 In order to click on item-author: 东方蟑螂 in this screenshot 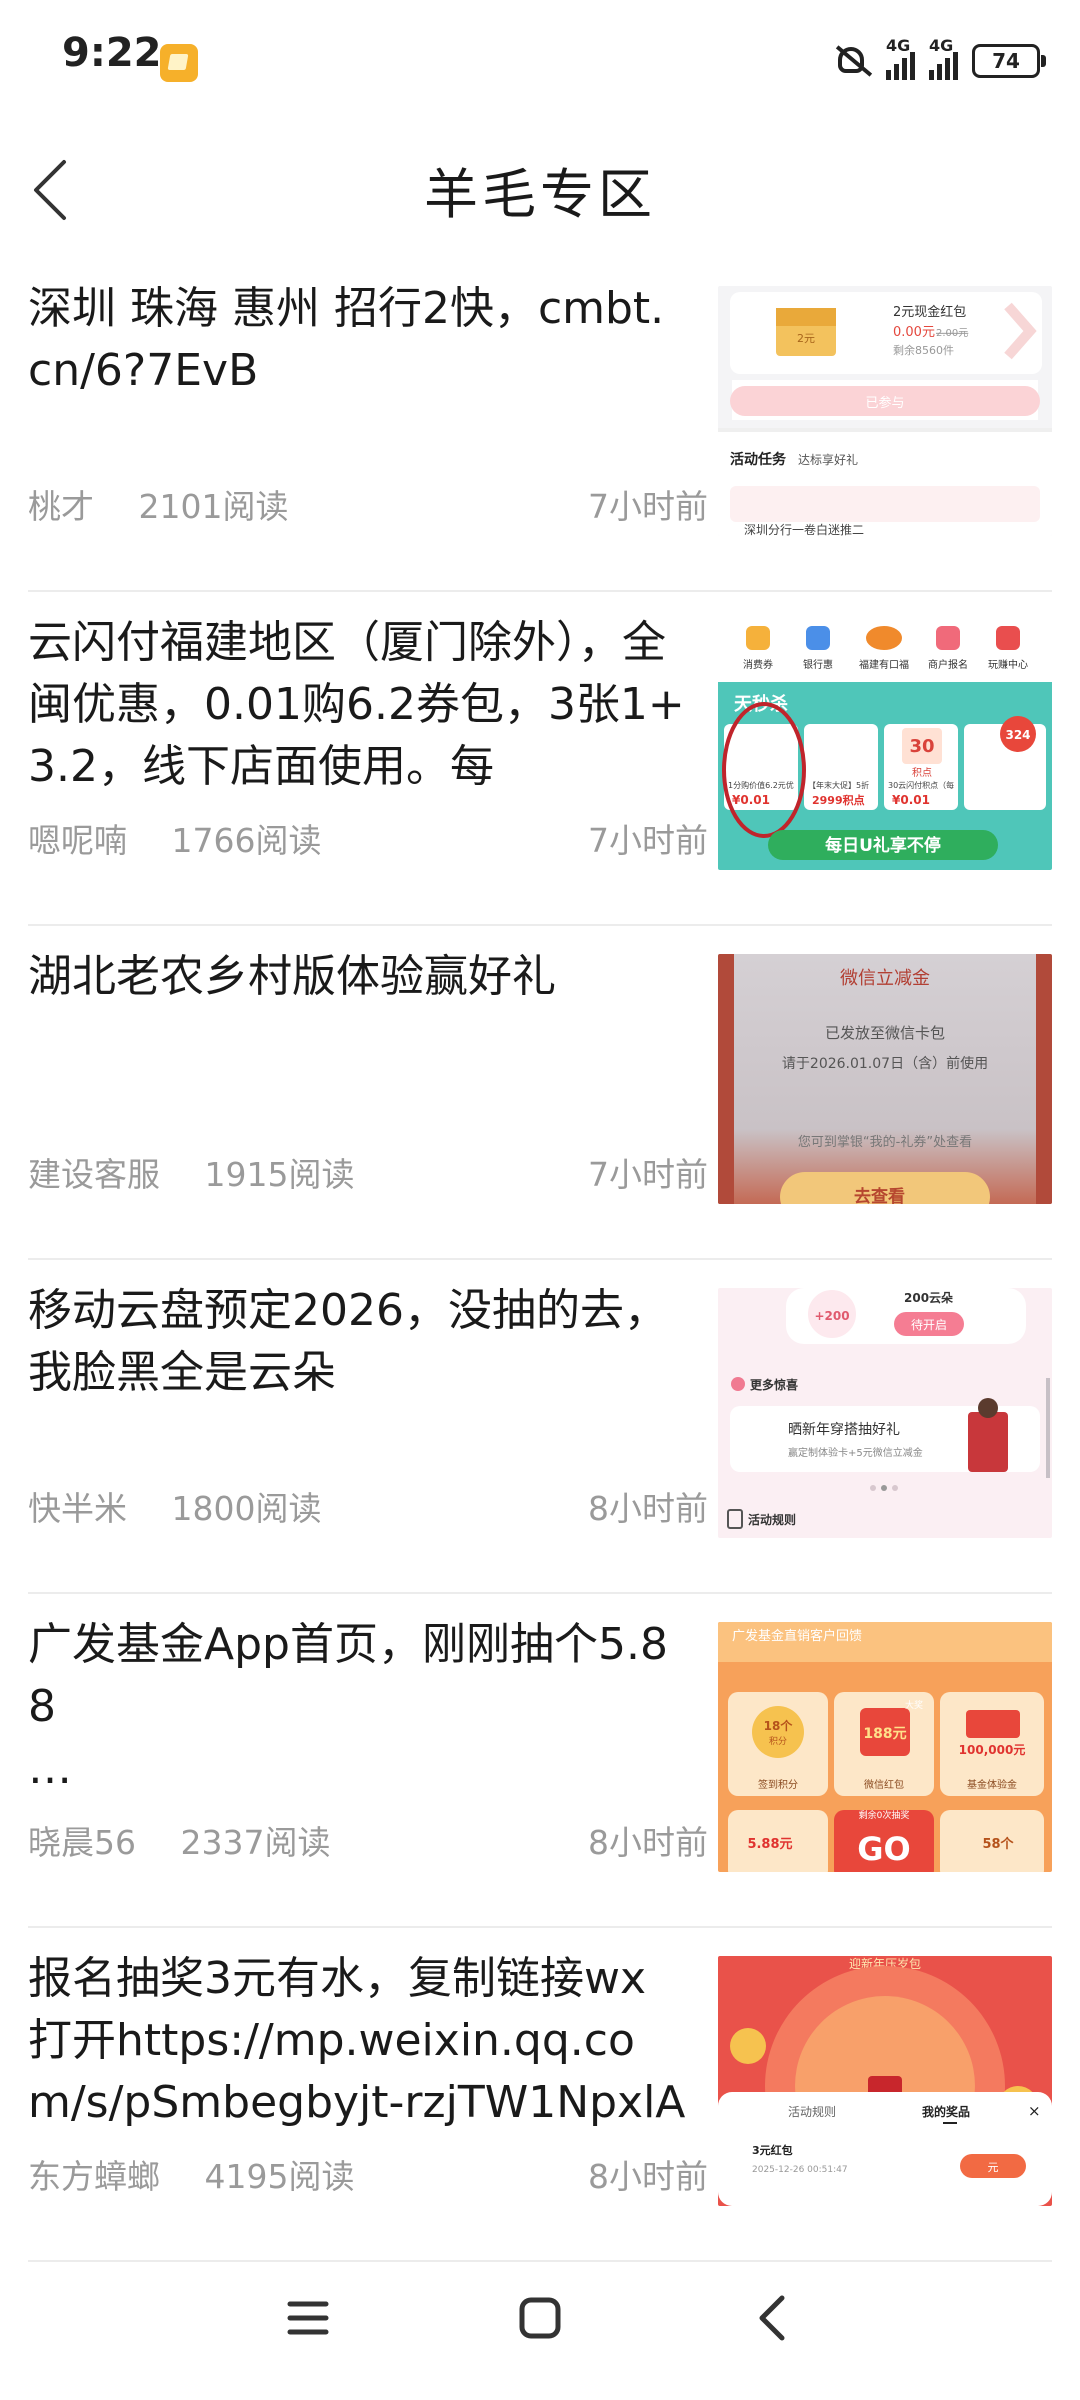, I will do `click(94, 2176)`.